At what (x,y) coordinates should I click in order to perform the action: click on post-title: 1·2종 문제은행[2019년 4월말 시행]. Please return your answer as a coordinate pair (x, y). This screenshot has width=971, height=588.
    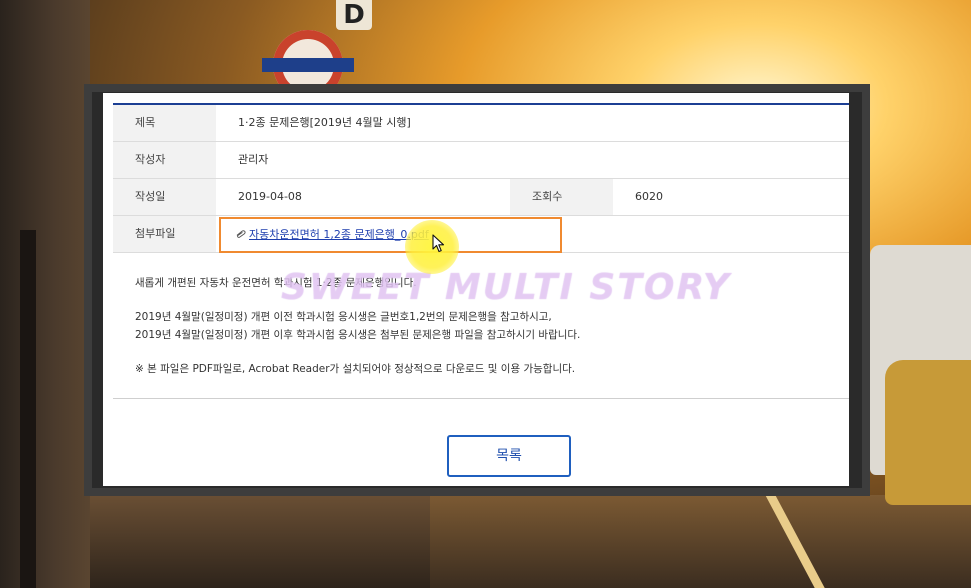
    Looking at the image, I should click on (324, 122).